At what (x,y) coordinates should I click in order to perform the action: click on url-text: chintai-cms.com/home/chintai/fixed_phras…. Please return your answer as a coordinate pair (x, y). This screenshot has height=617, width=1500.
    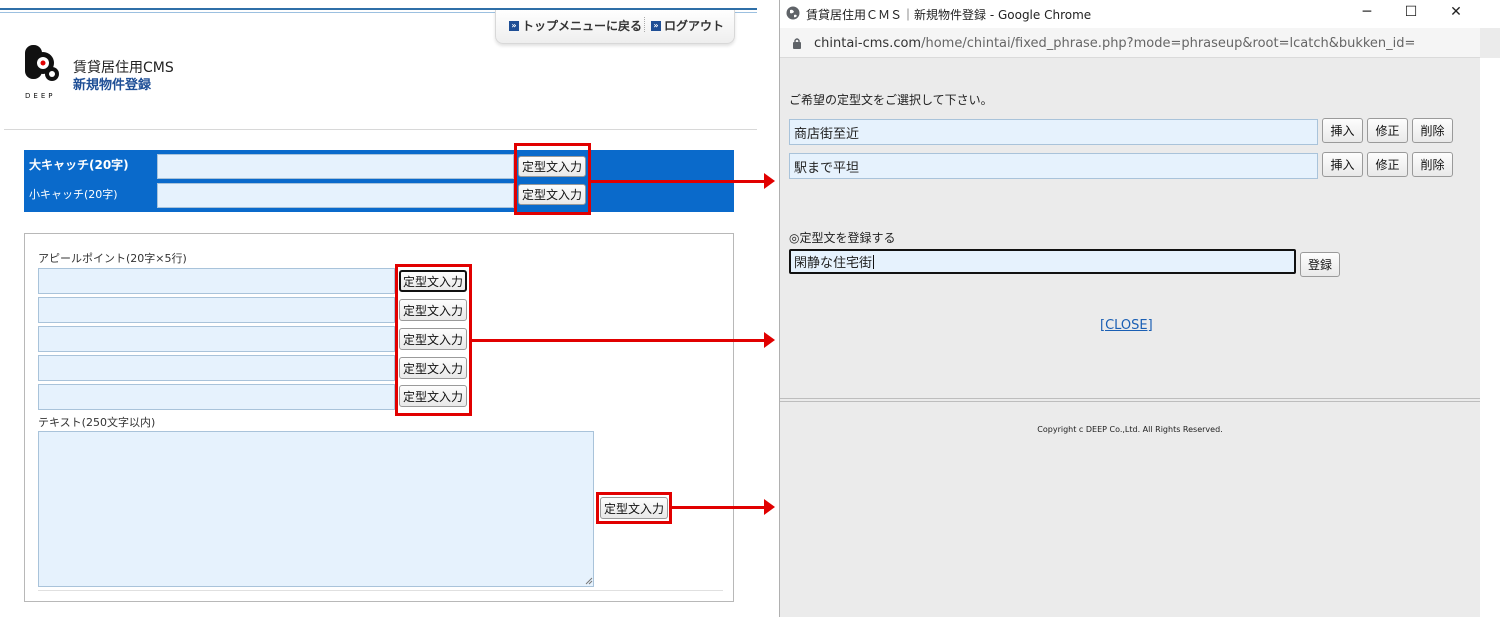
    Looking at the image, I should click on (1114, 43).